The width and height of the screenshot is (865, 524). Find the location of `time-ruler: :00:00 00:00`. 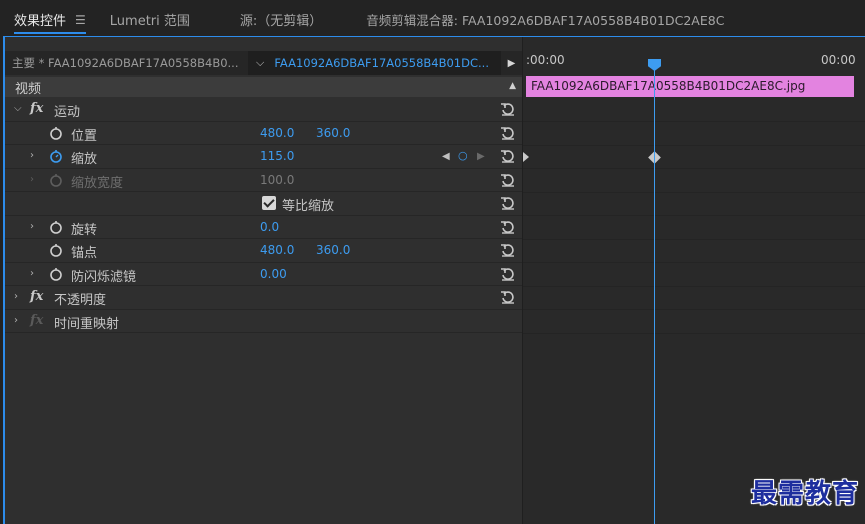

time-ruler: :00:00 00:00 is located at coordinates (694, 62).